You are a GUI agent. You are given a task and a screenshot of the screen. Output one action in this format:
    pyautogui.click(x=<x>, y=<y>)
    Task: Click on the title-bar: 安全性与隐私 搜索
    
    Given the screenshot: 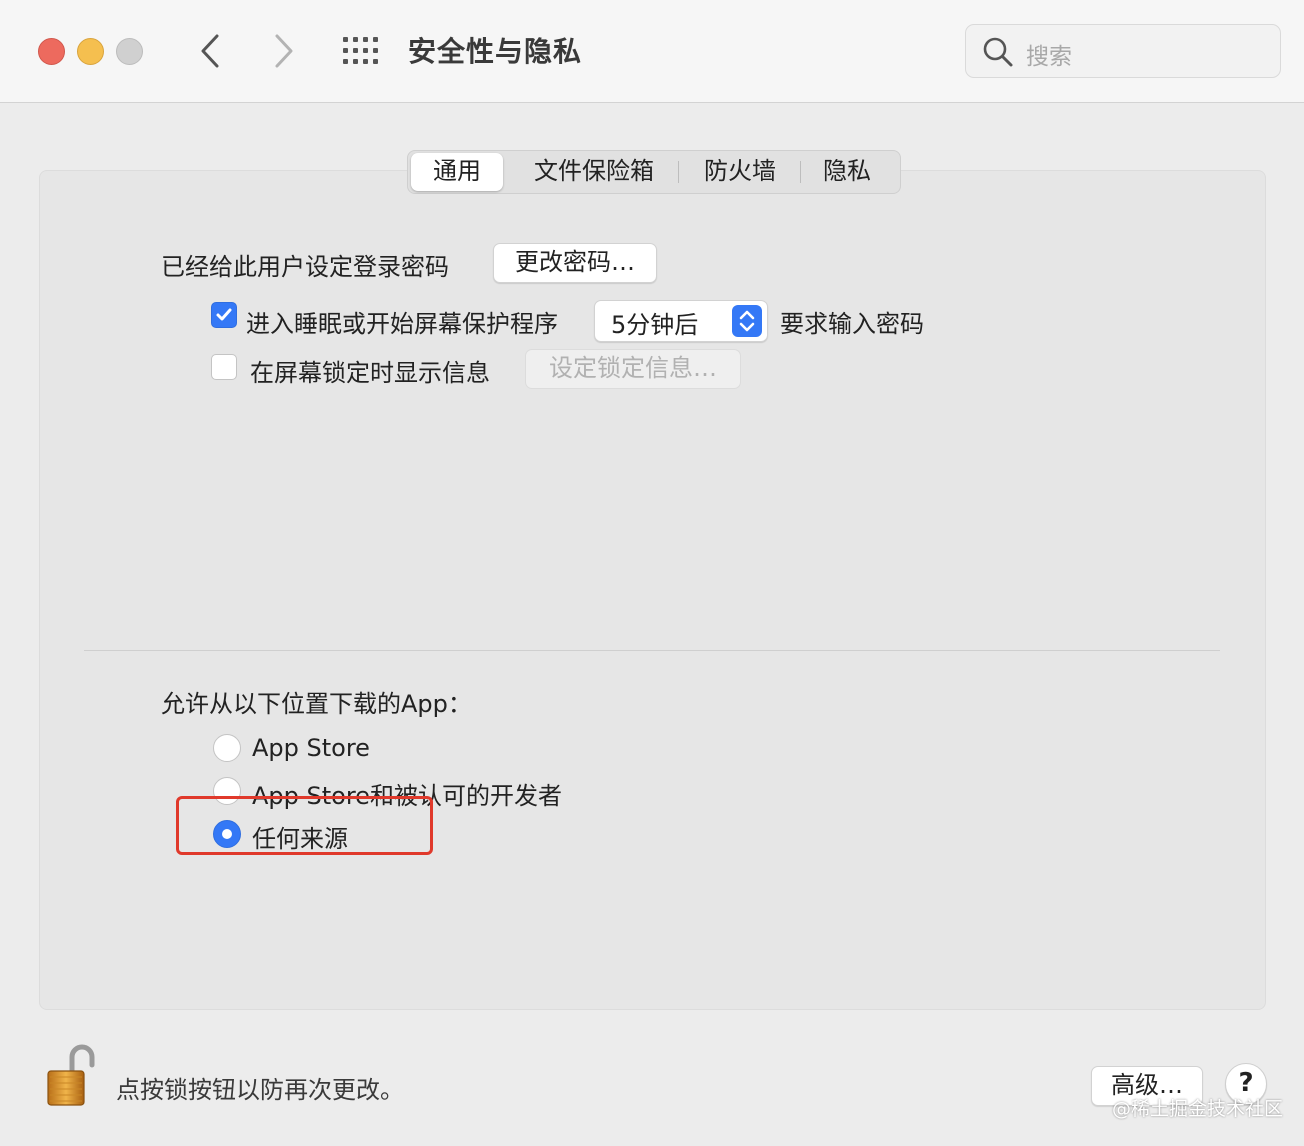 What is the action you would take?
    pyautogui.click(x=652, y=51)
    